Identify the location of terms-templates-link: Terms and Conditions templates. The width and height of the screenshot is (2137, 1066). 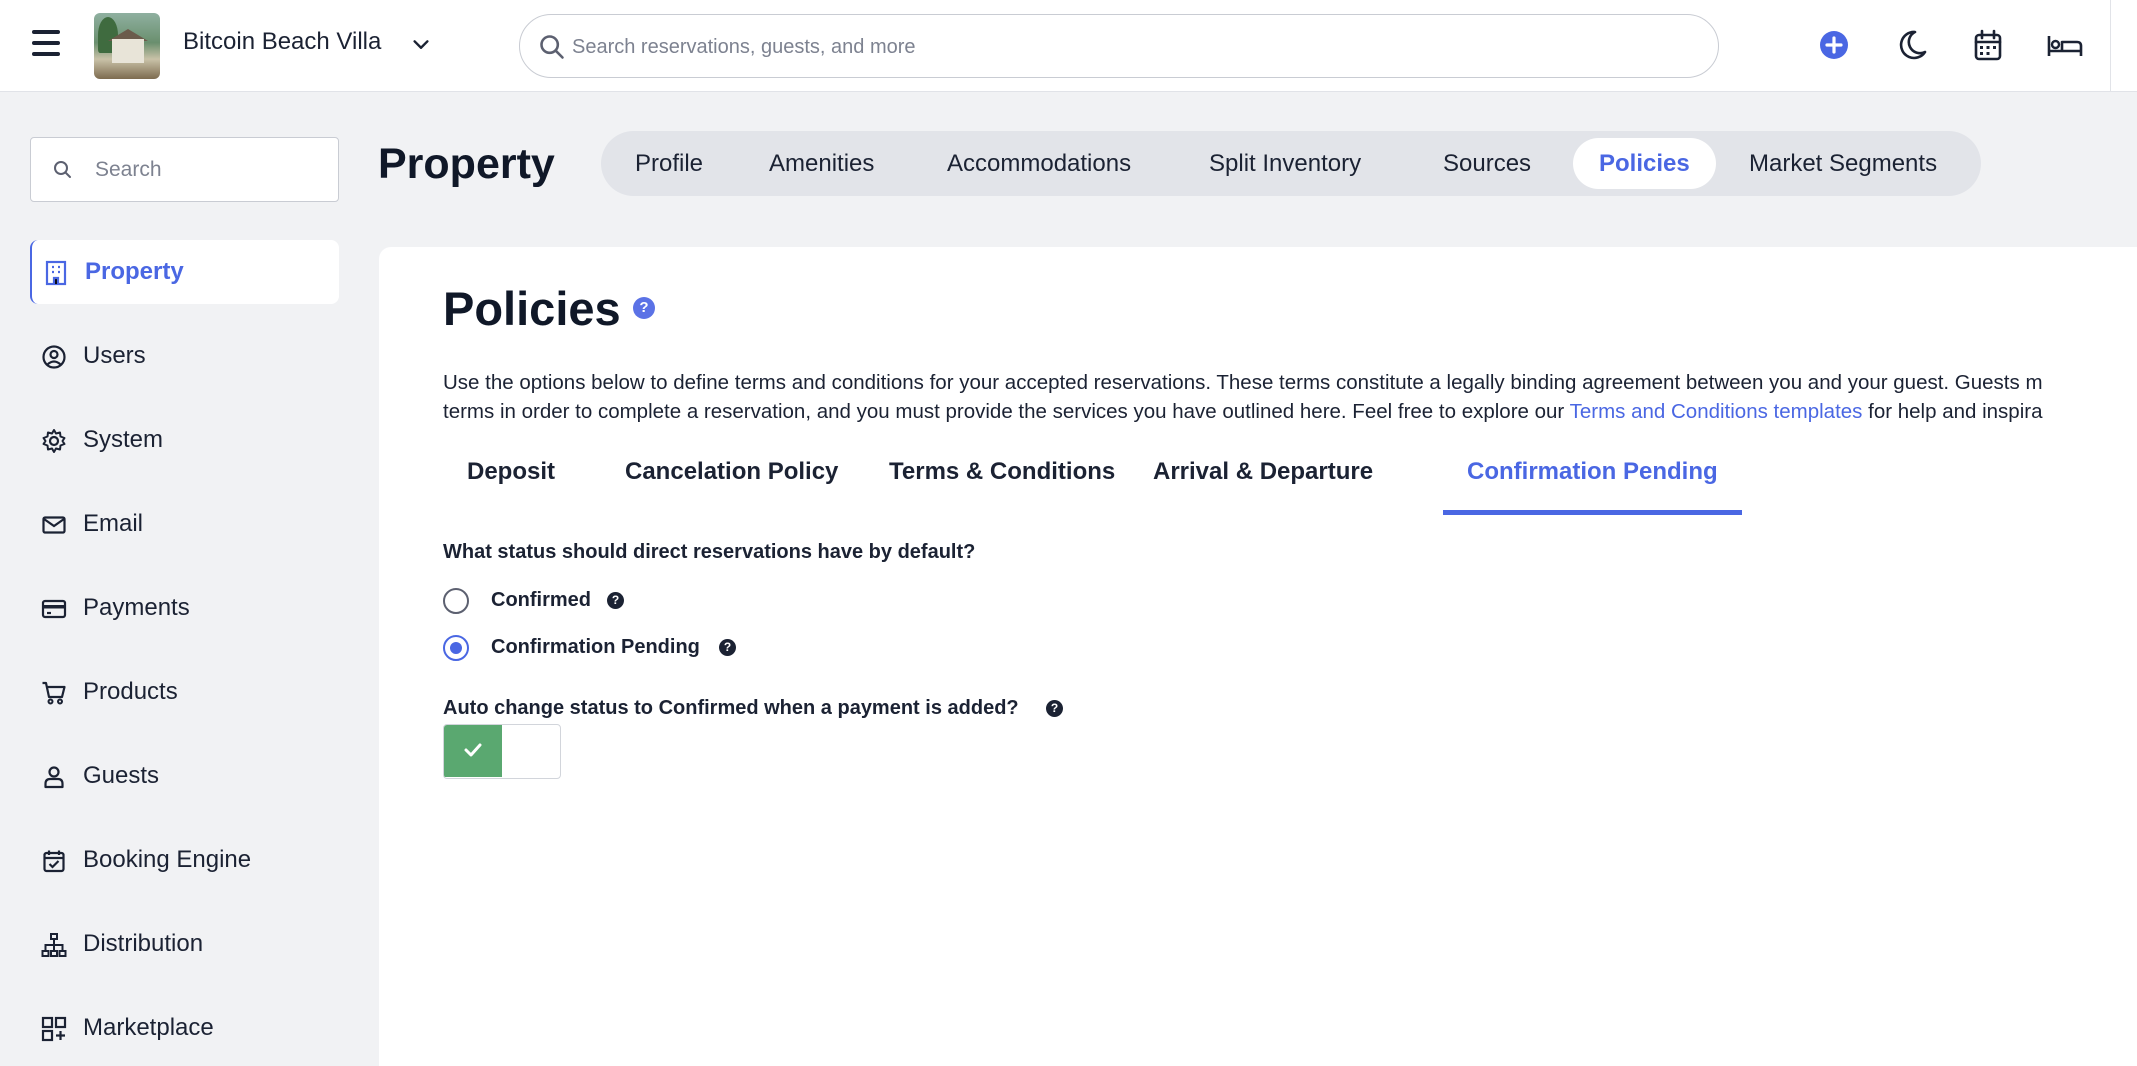
(1716, 411).